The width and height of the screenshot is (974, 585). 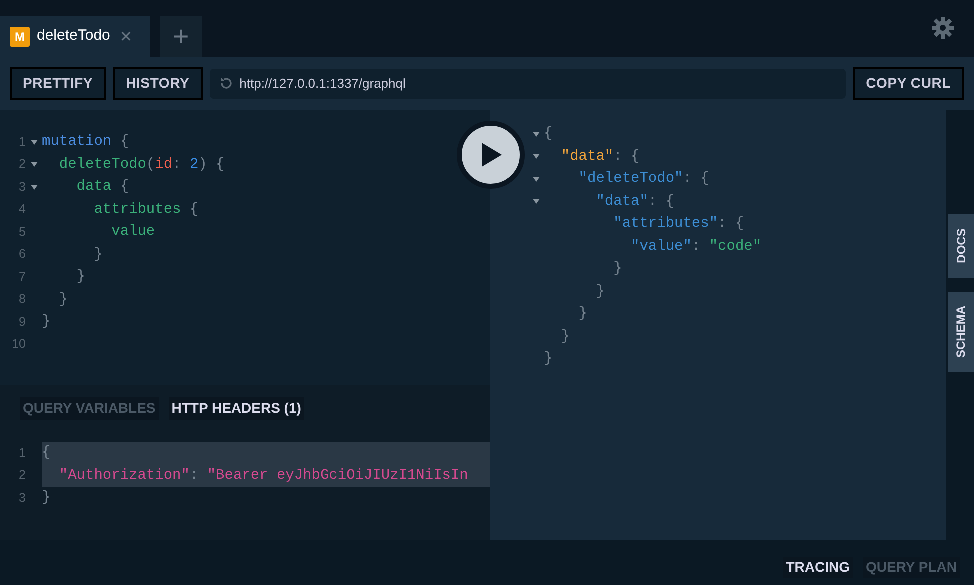 I want to click on code-line: "deleteTodo": {, so click(x=644, y=179).